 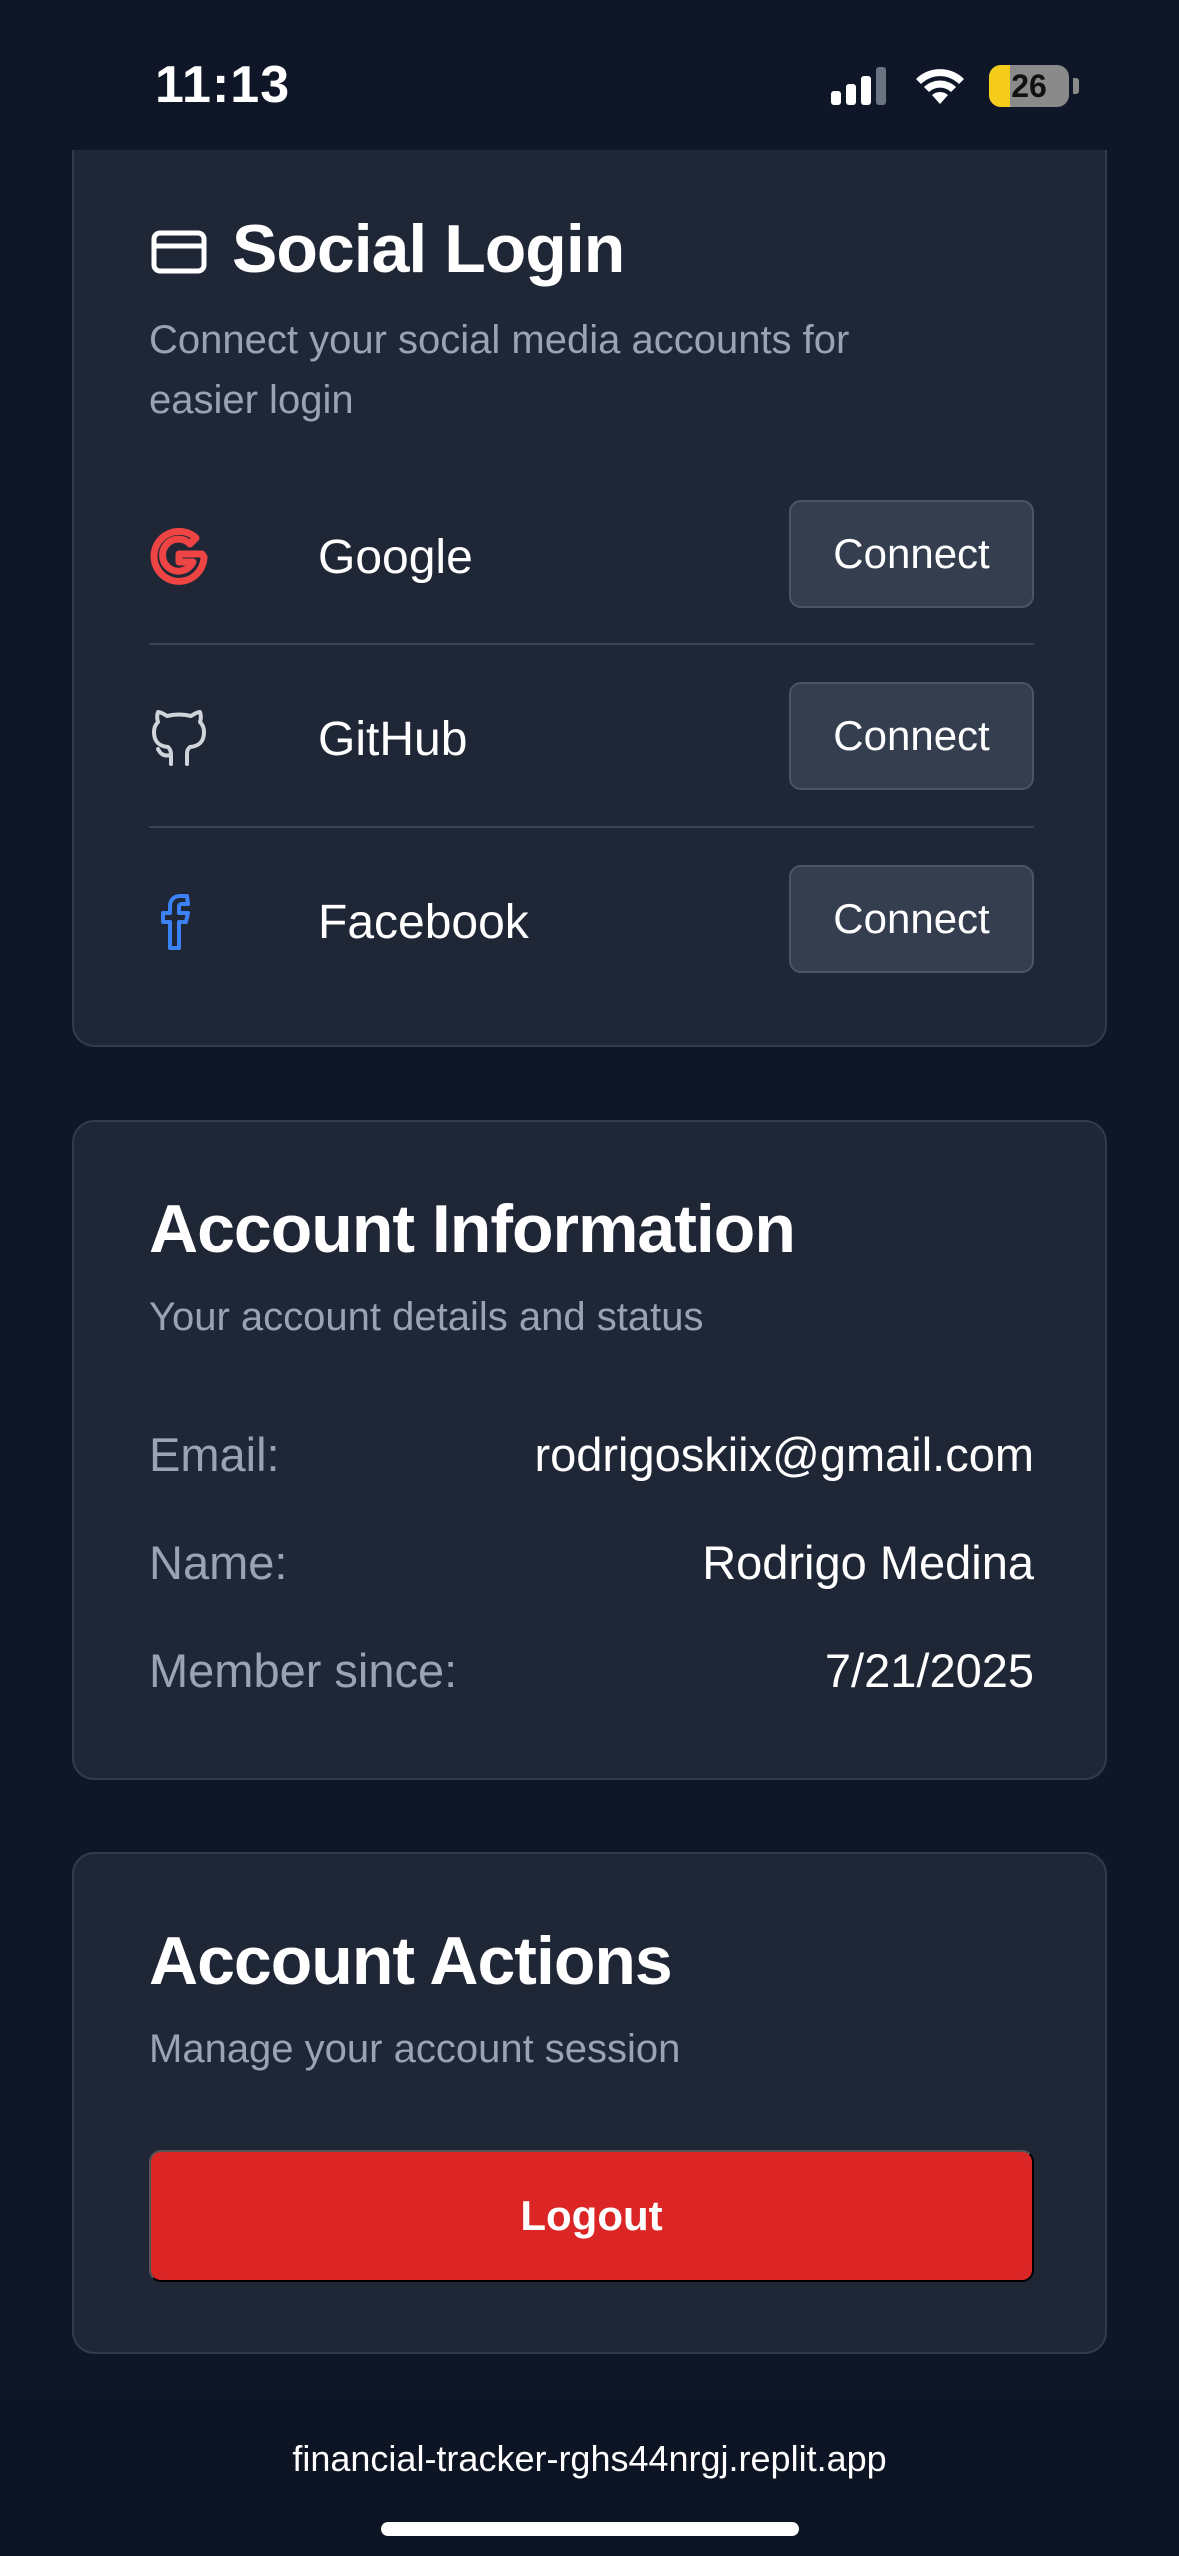 What do you see at coordinates (223, 85) in the screenshot?
I see `status-time: 11:13` at bounding box center [223, 85].